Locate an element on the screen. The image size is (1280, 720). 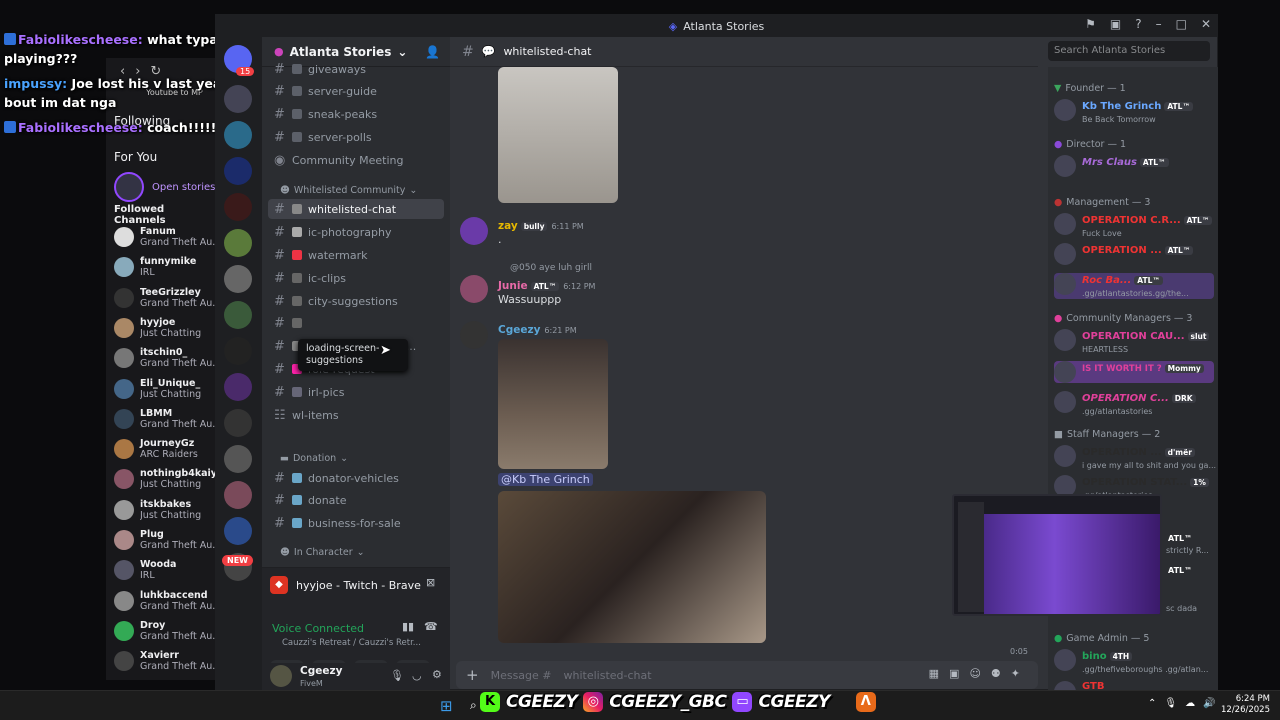
member-row: IS IT WORTH IT ? Mommy is located at coordinates (1134, 372).